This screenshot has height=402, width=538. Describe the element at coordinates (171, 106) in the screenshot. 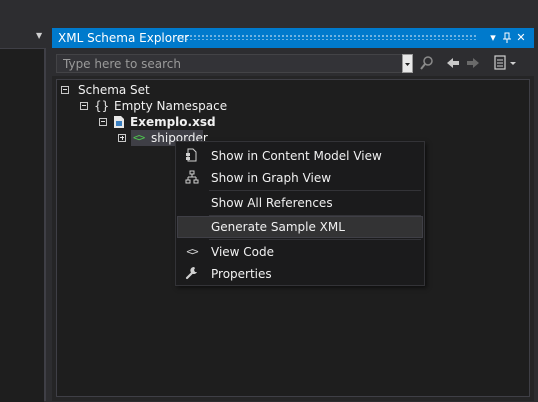

I see `tree-label: Empty Namespace` at that location.